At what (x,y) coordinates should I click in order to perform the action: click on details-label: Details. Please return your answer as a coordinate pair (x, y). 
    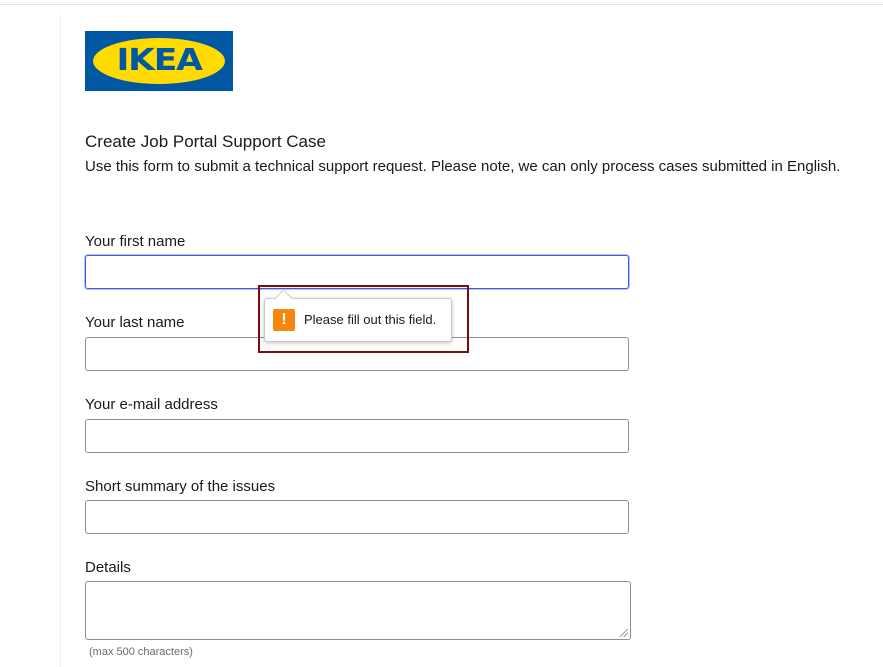
    Looking at the image, I should click on (108, 567).